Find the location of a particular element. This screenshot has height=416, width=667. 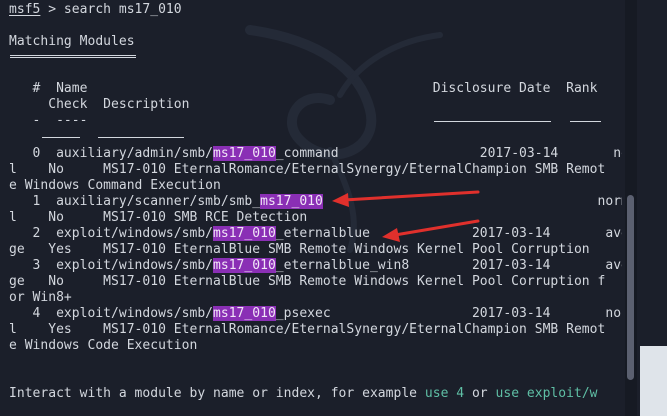

disclosure-date-underline is located at coordinates (492, 121).